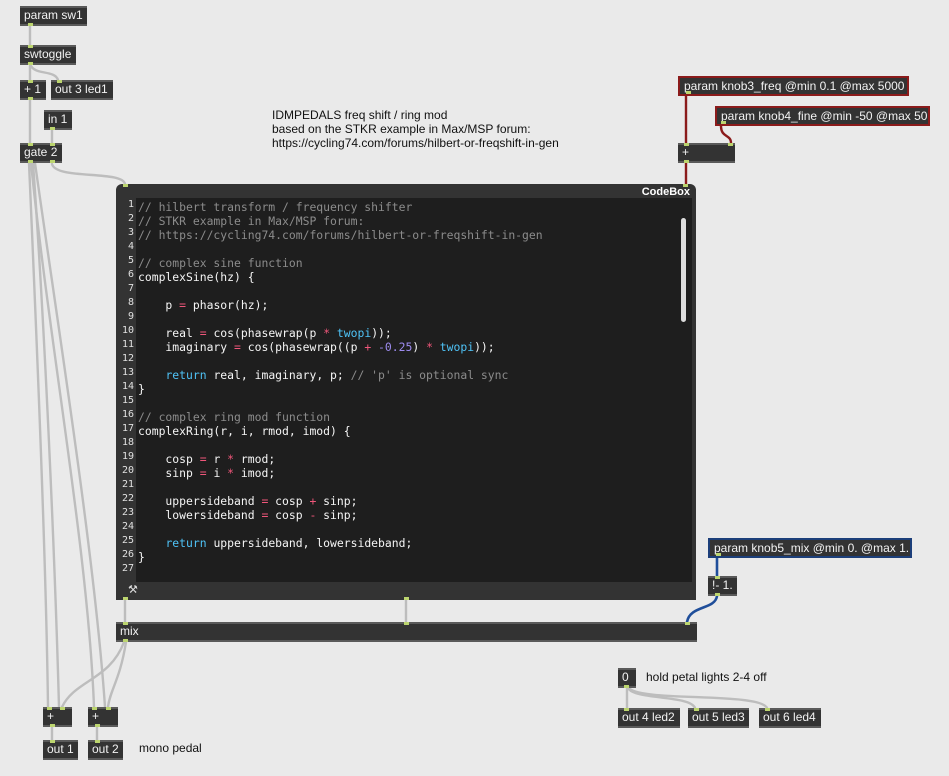 The image size is (949, 776). Describe the element at coordinates (683, 270) in the screenshot. I see `codebox-scrollbar` at that location.